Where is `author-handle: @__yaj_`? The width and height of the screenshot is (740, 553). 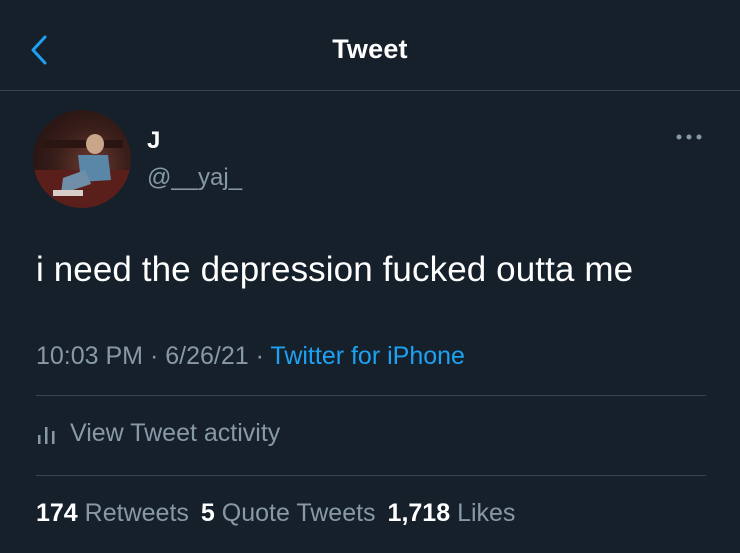 author-handle: @__yaj_ is located at coordinates (194, 178).